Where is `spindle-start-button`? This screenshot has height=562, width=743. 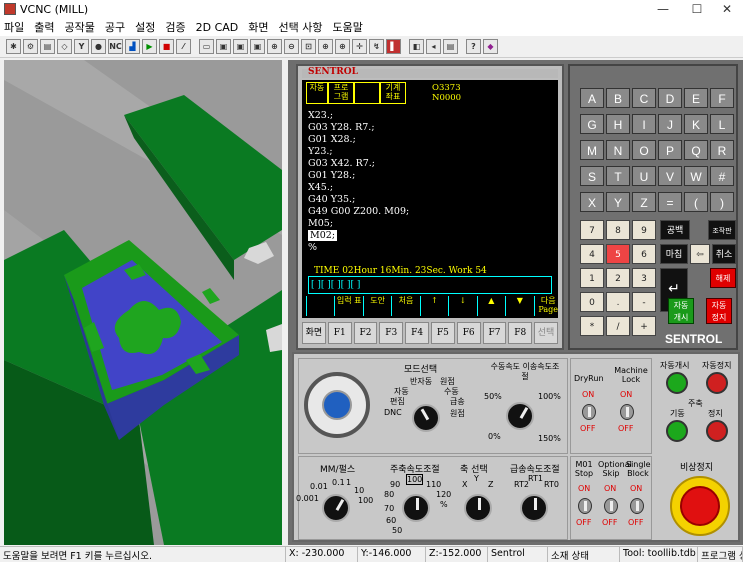
spindle-start-button is located at coordinates (677, 431).